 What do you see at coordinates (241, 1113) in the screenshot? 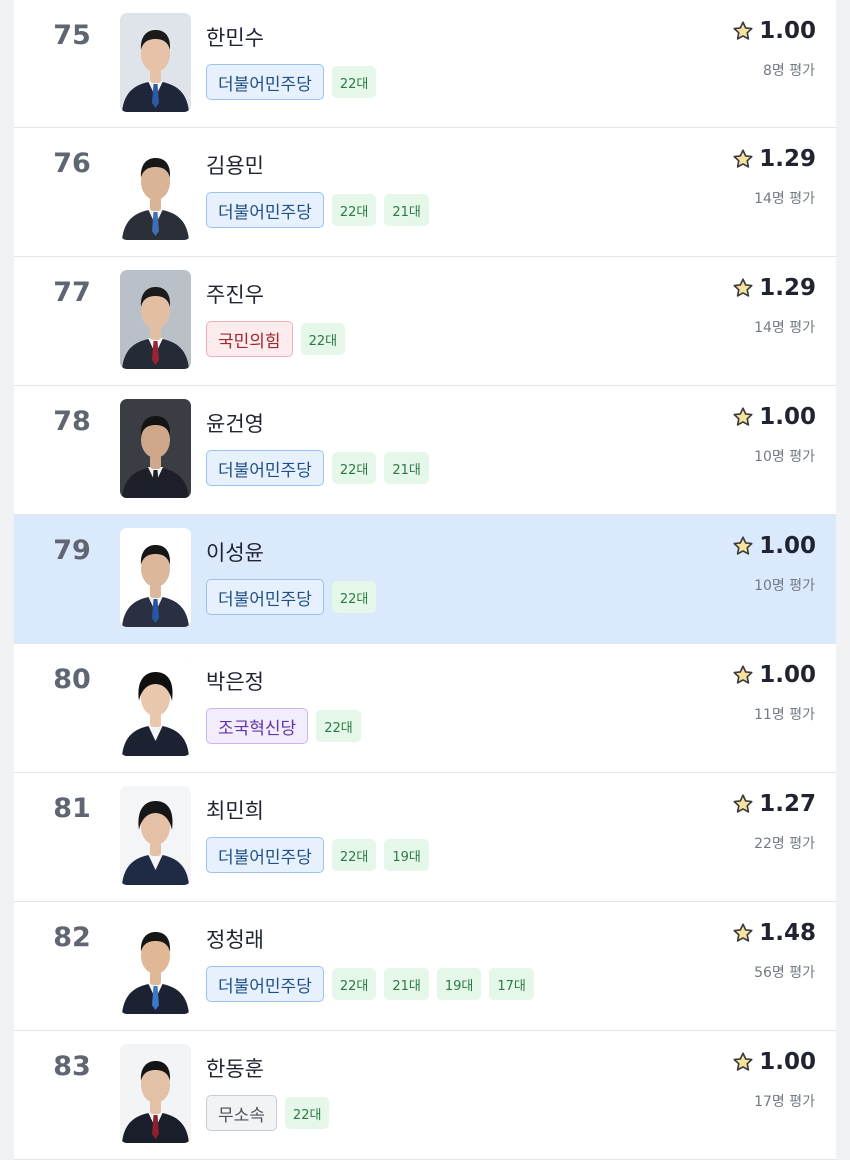
I see `party-badge: 무소속` at bounding box center [241, 1113].